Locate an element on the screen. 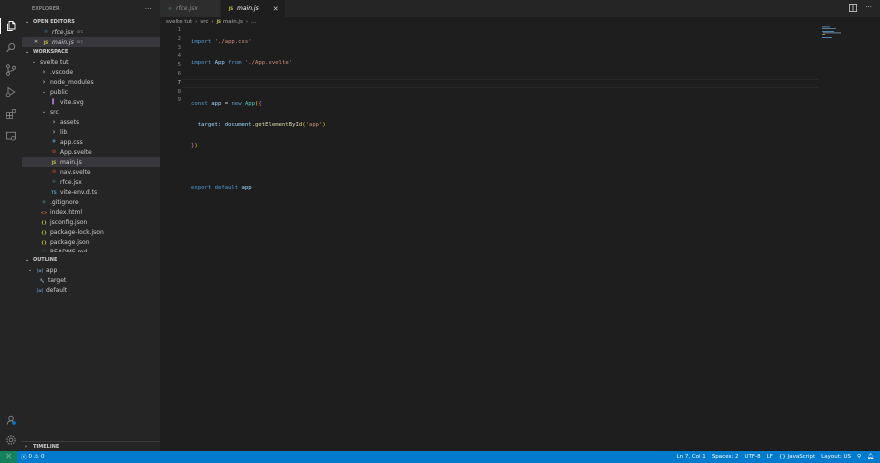 This screenshot has height=463, width=880. file-item: {} package.json is located at coordinates (91, 242).